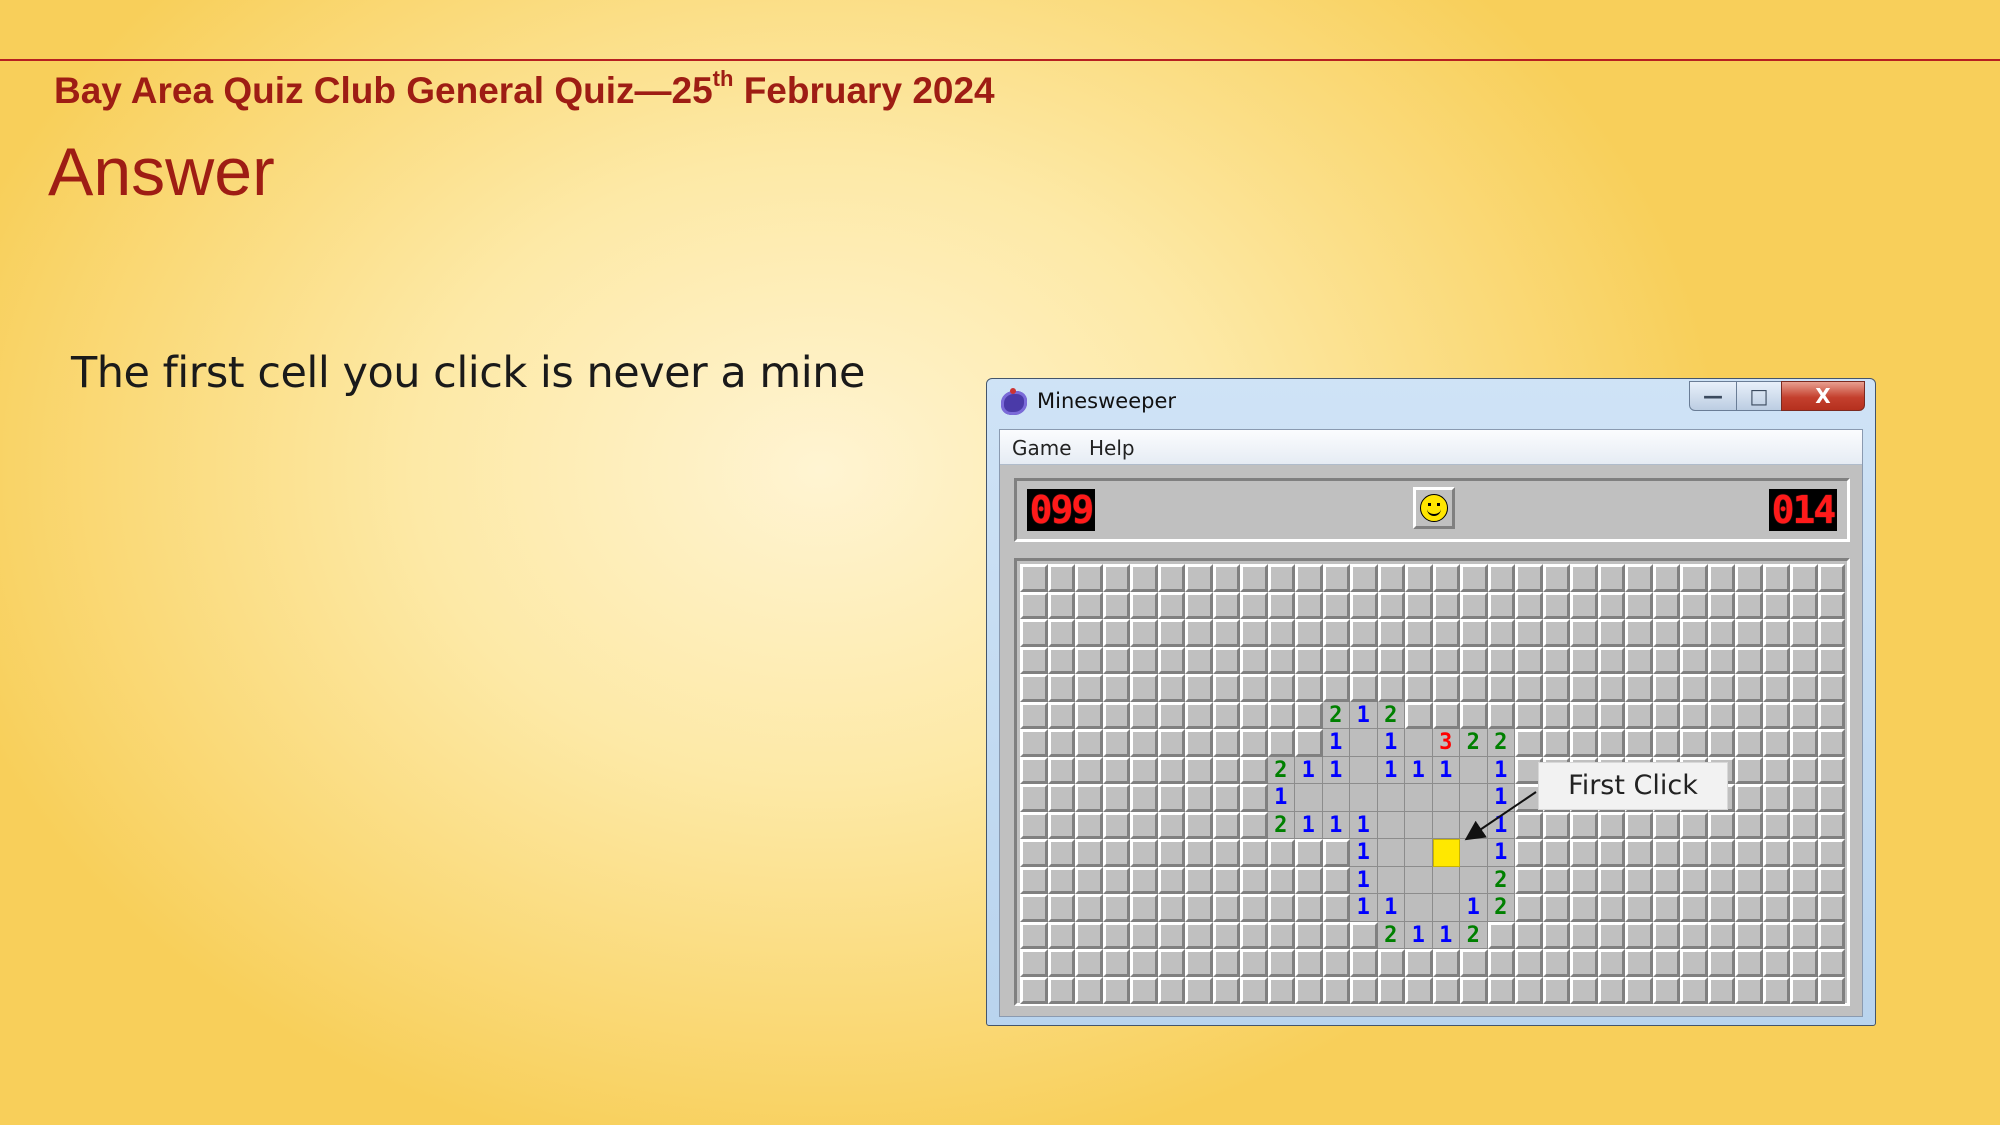 The image size is (2000, 1125). What do you see at coordinates (1434, 508) in the screenshot?
I see `new-game-button` at bounding box center [1434, 508].